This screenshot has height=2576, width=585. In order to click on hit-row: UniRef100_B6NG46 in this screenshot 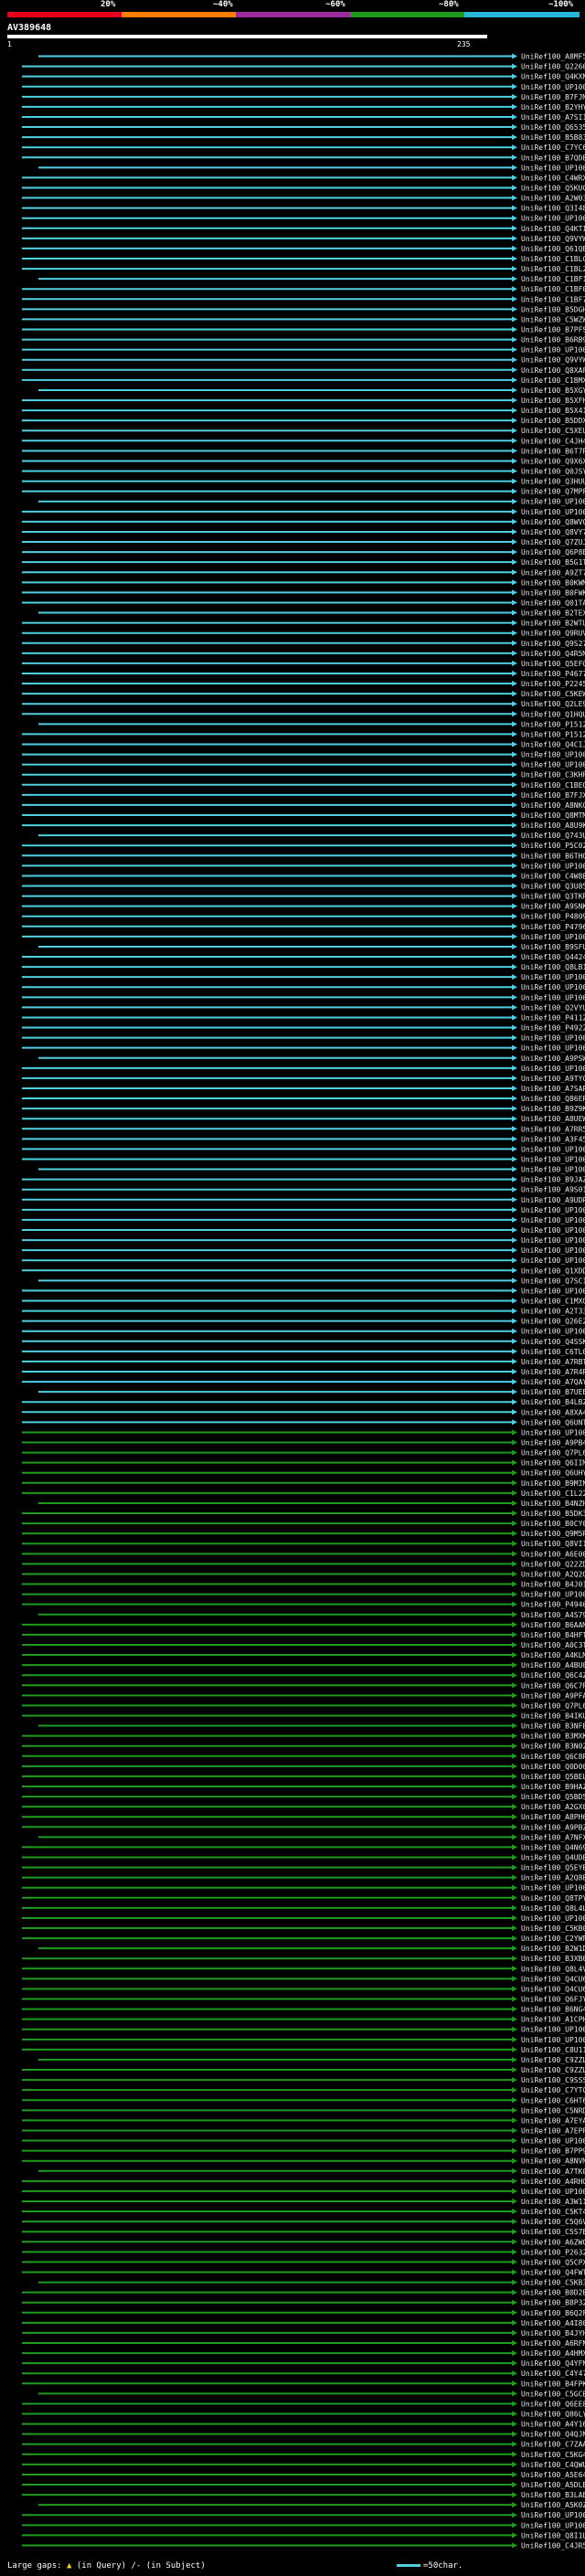, I will do `click(303, 2010)`.